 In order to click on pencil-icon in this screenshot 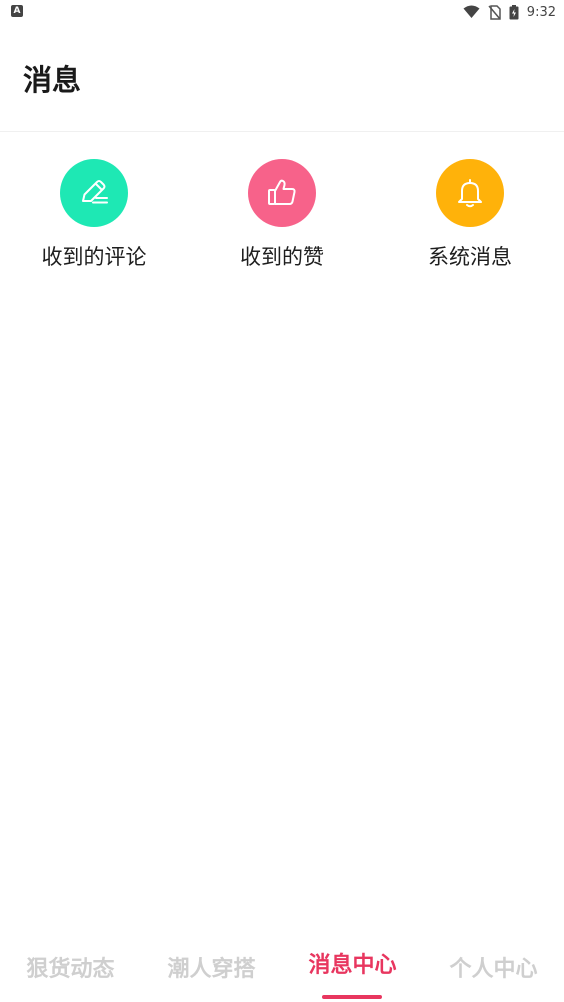, I will do `click(95, 192)`.